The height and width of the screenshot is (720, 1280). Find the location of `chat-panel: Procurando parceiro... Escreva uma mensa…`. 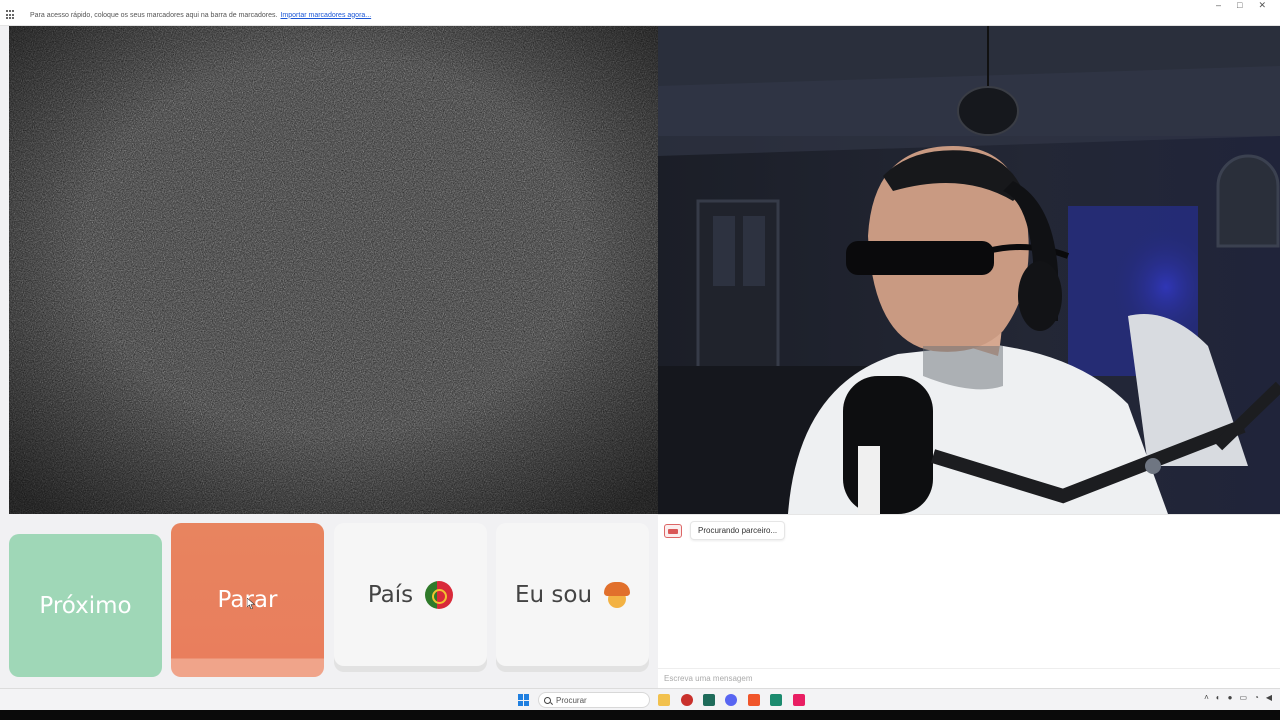

chat-panel: Procurando parceiro... Escreva uma mensa… is located at coordinates (969, 601).